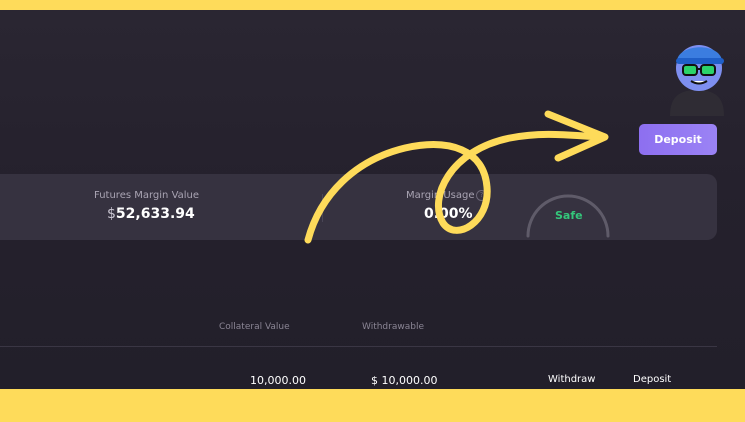 The image size is (745, 422). What do you see at coordinates (278, 380) in the screenshot?
I see `cell-collateral-value: 10,000.00` at bounding box center [278, 380].